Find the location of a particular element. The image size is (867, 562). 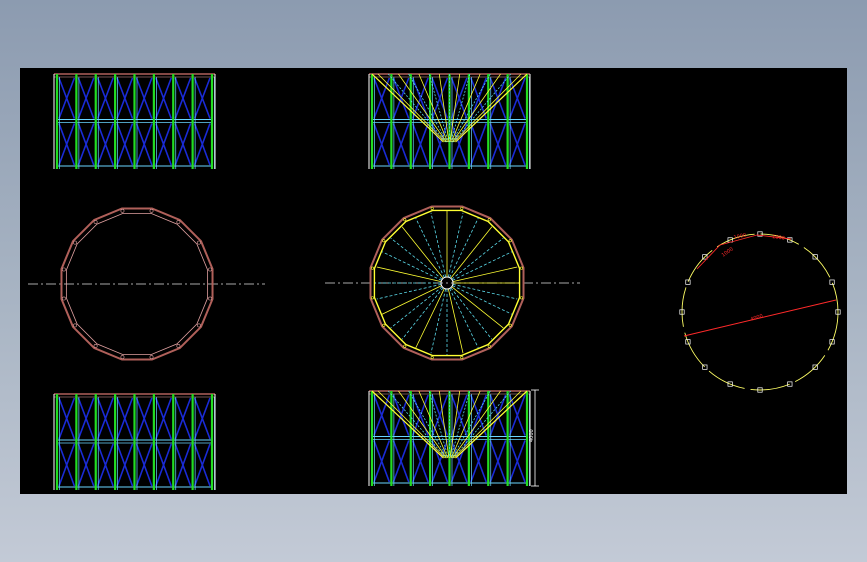

dimension-label-arc-3: 1000 is located at coordinates (778, 238).